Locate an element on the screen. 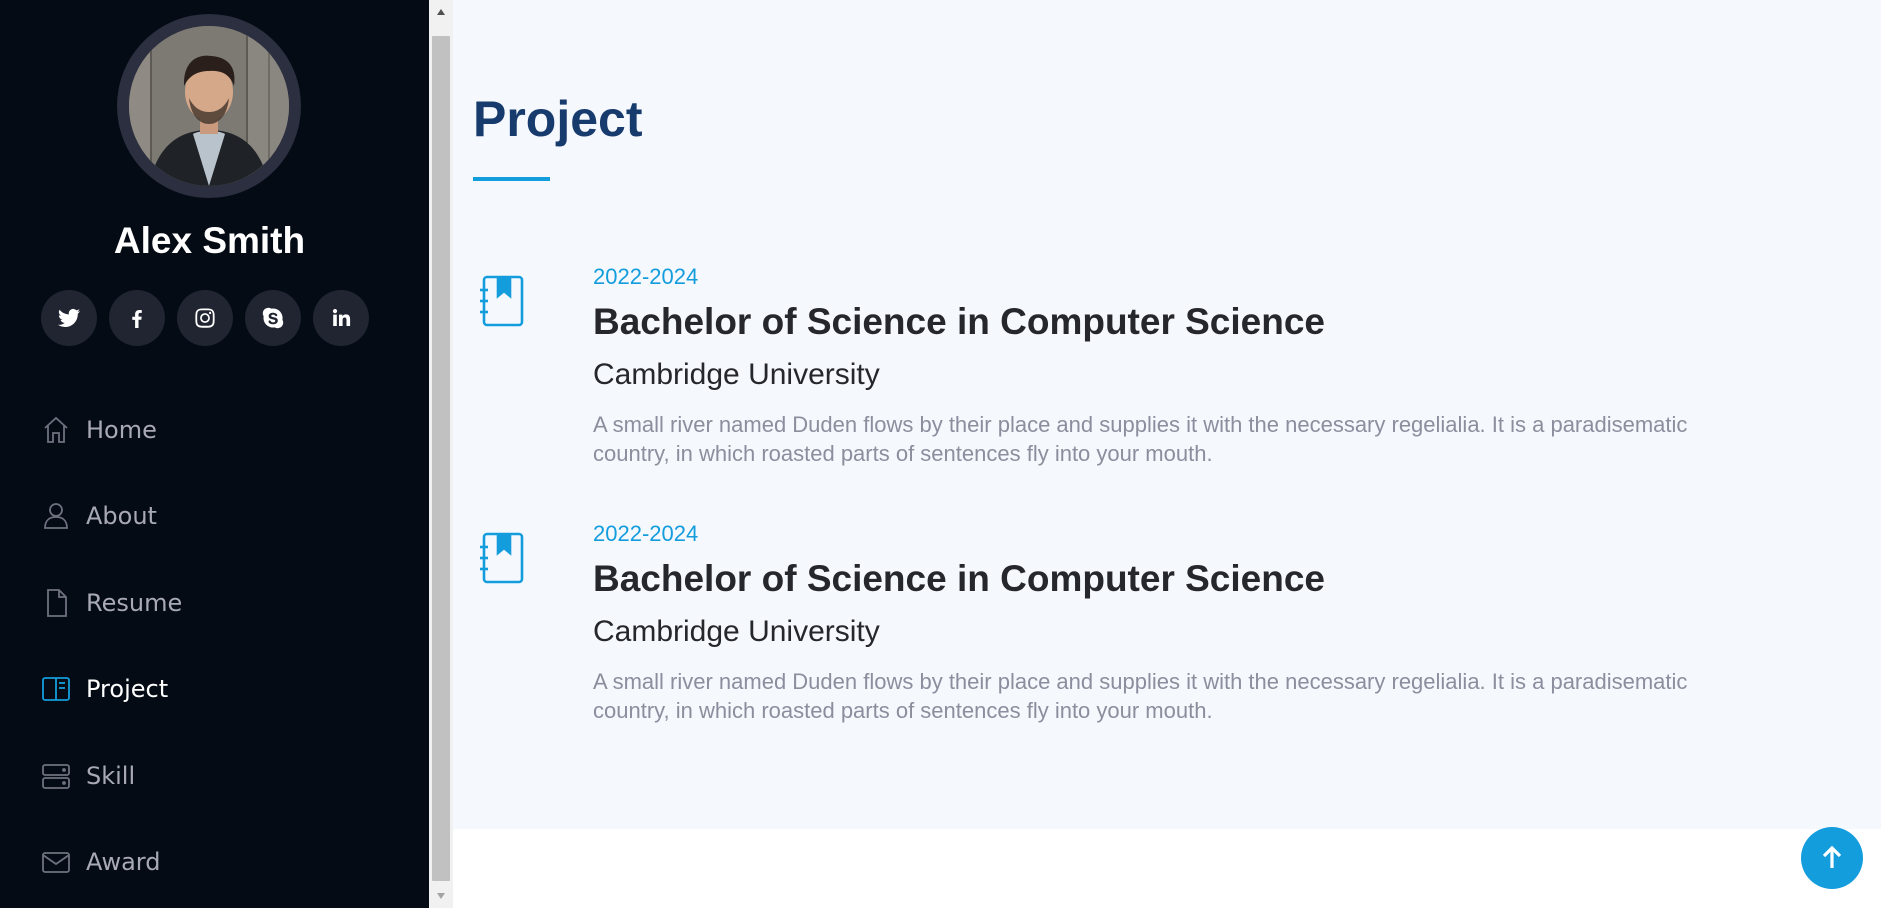 Image resolution: width=1881 pixels, height=908 pixels. caret-up-icon is located at coordinates (441, 12).